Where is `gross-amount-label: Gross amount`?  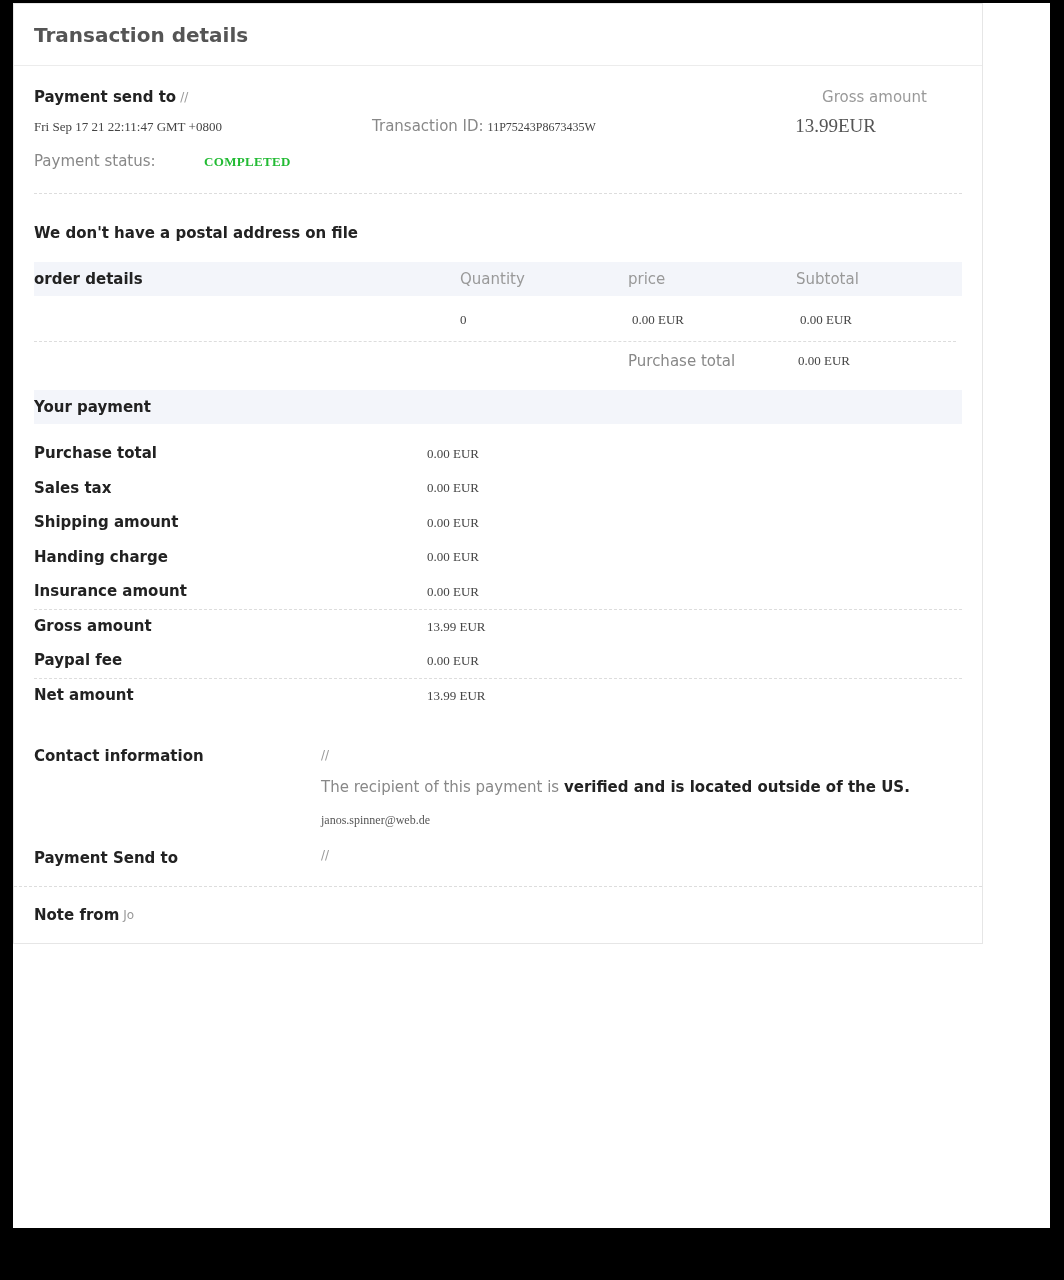 gross-amount-label: Gross amount is located at coordinates (874, 97).